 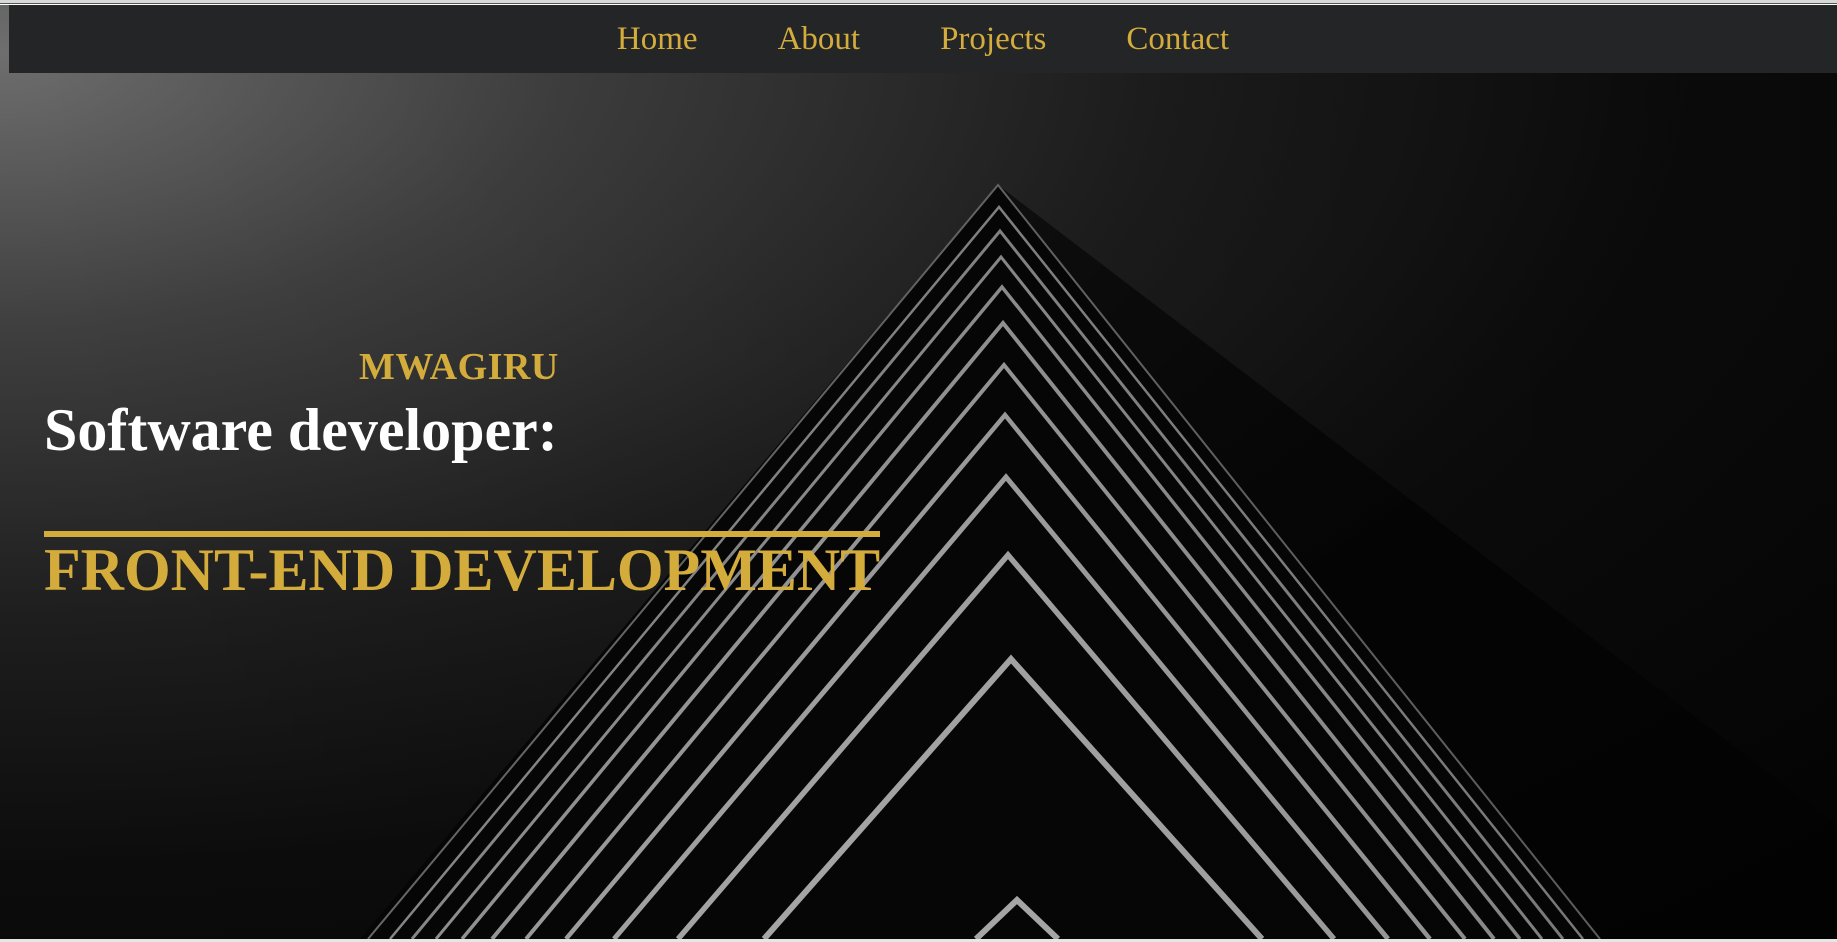 I want to click on hero-headline: Software developer:, so click(x=301, y=430).